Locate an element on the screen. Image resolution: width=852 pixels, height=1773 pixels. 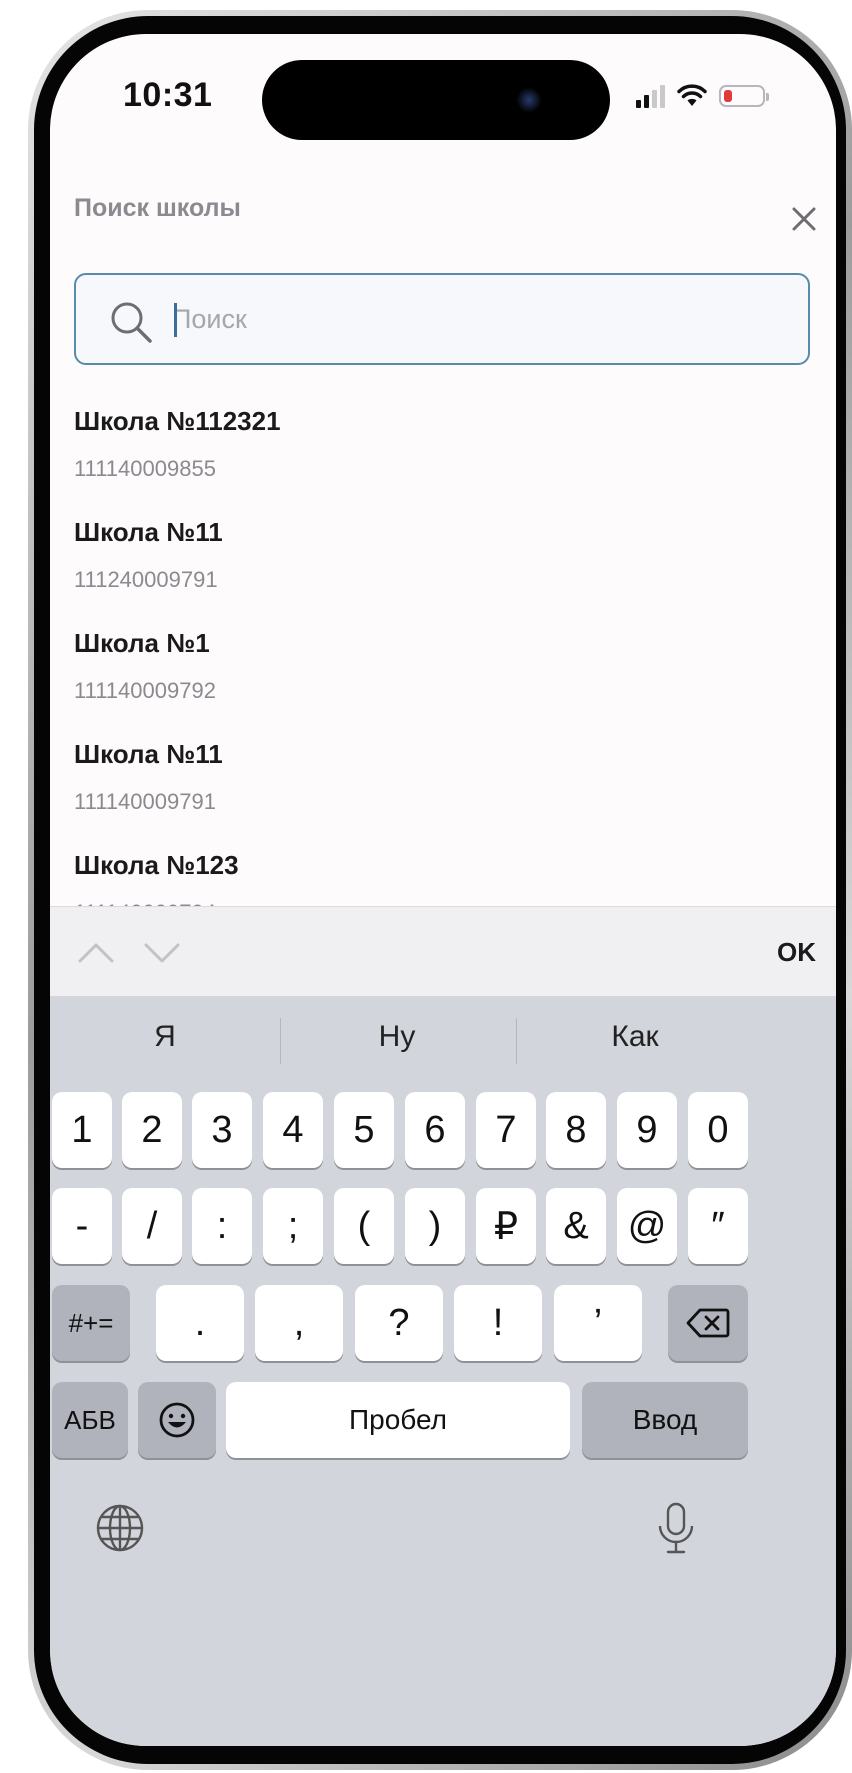
dictation-button is located at coordinates (676, 1527).